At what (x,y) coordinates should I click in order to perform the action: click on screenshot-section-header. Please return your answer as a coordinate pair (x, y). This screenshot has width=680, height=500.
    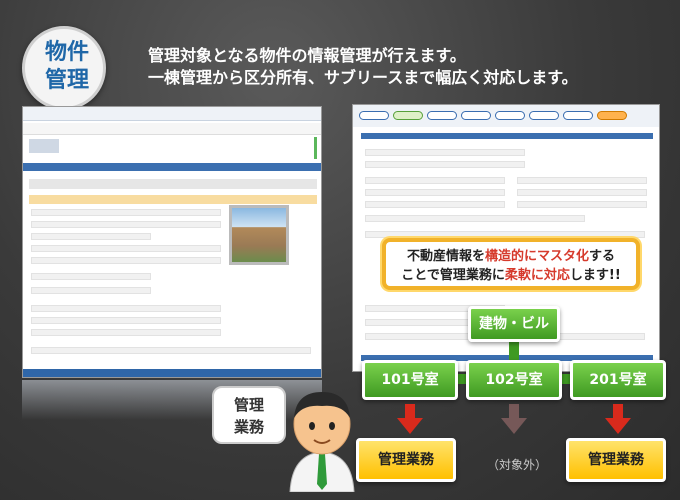
    Looking at the image, I should click on (173, 199).